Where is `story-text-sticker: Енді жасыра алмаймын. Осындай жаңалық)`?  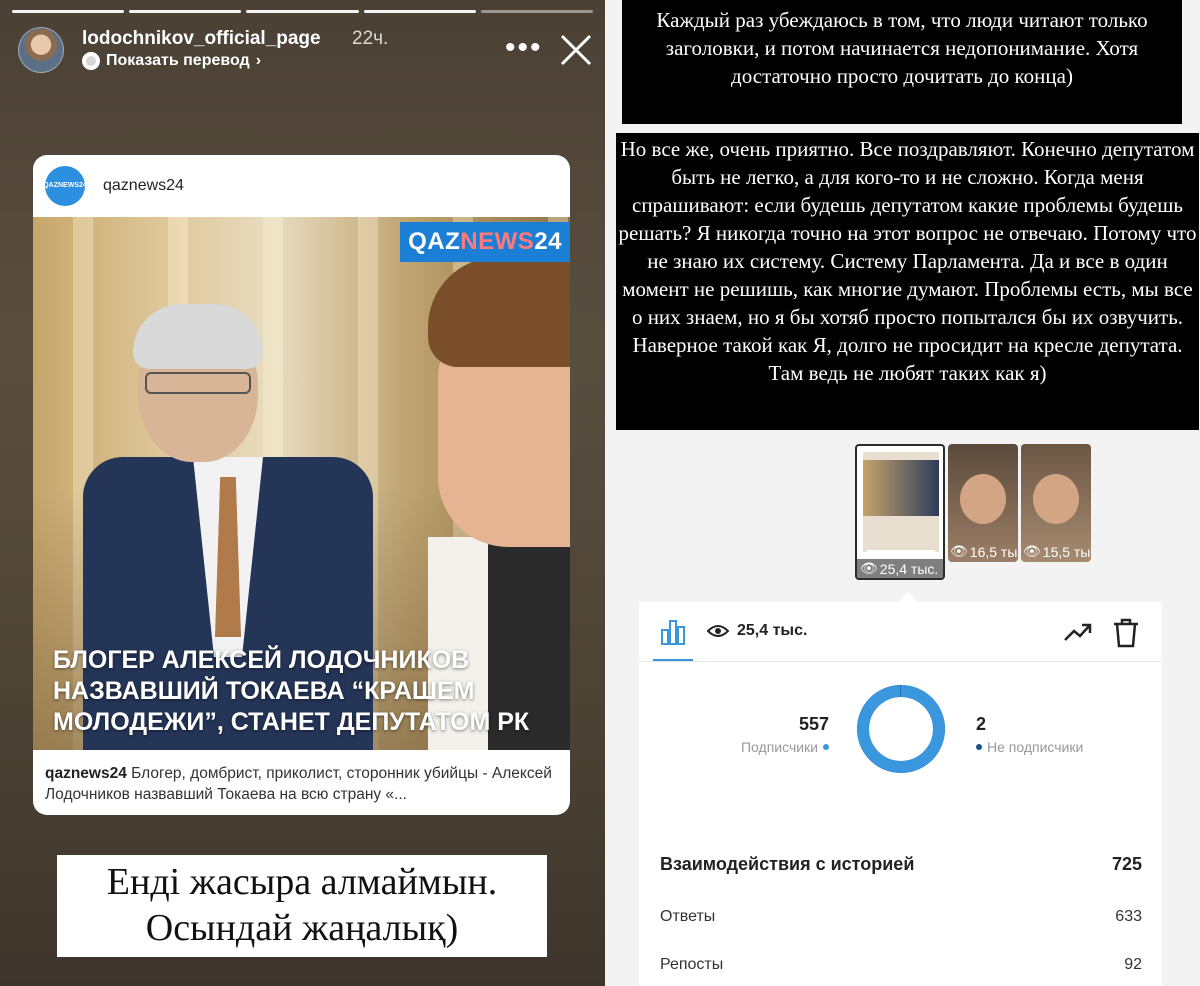 story-text-sticker: Енді жасыра алмаймын. Осындай жаңалық) is located at coordinates (302, 906).